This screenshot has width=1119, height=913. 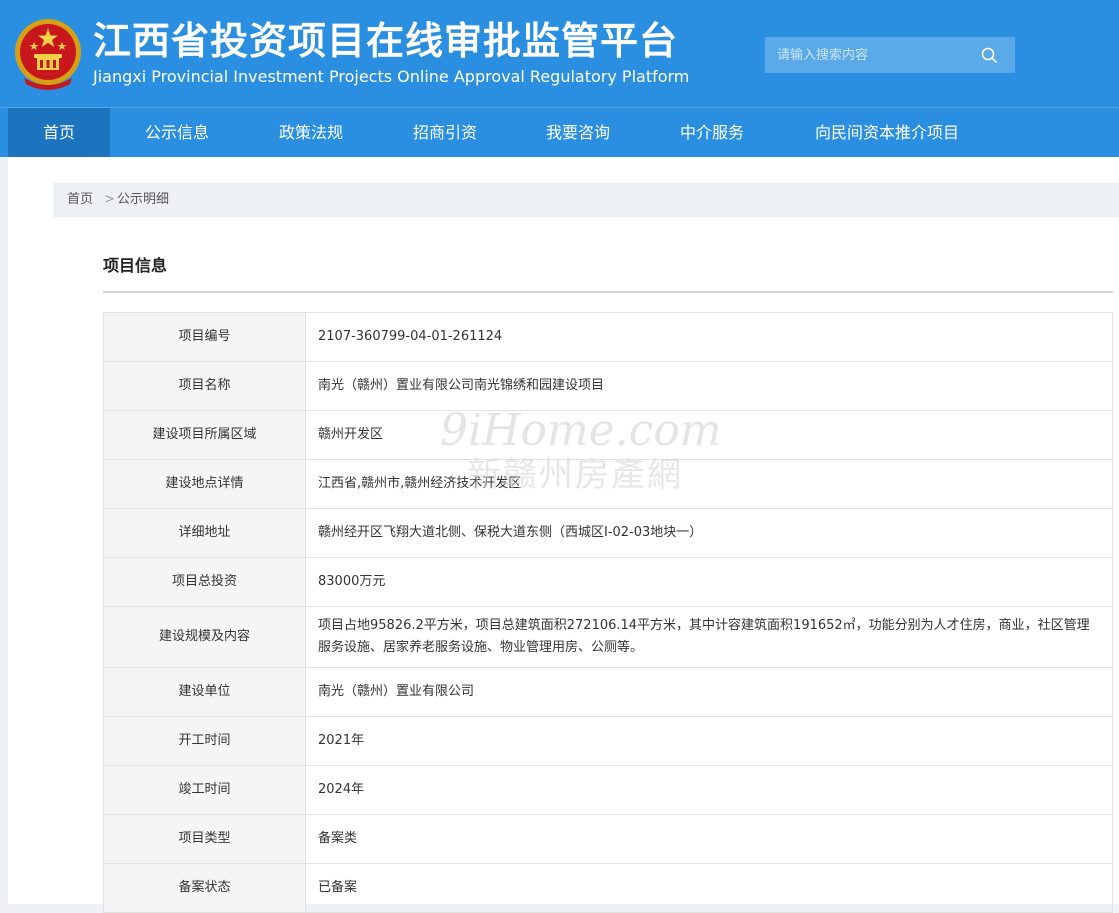 I want to click on search-icon, so click(x=989, y=55).